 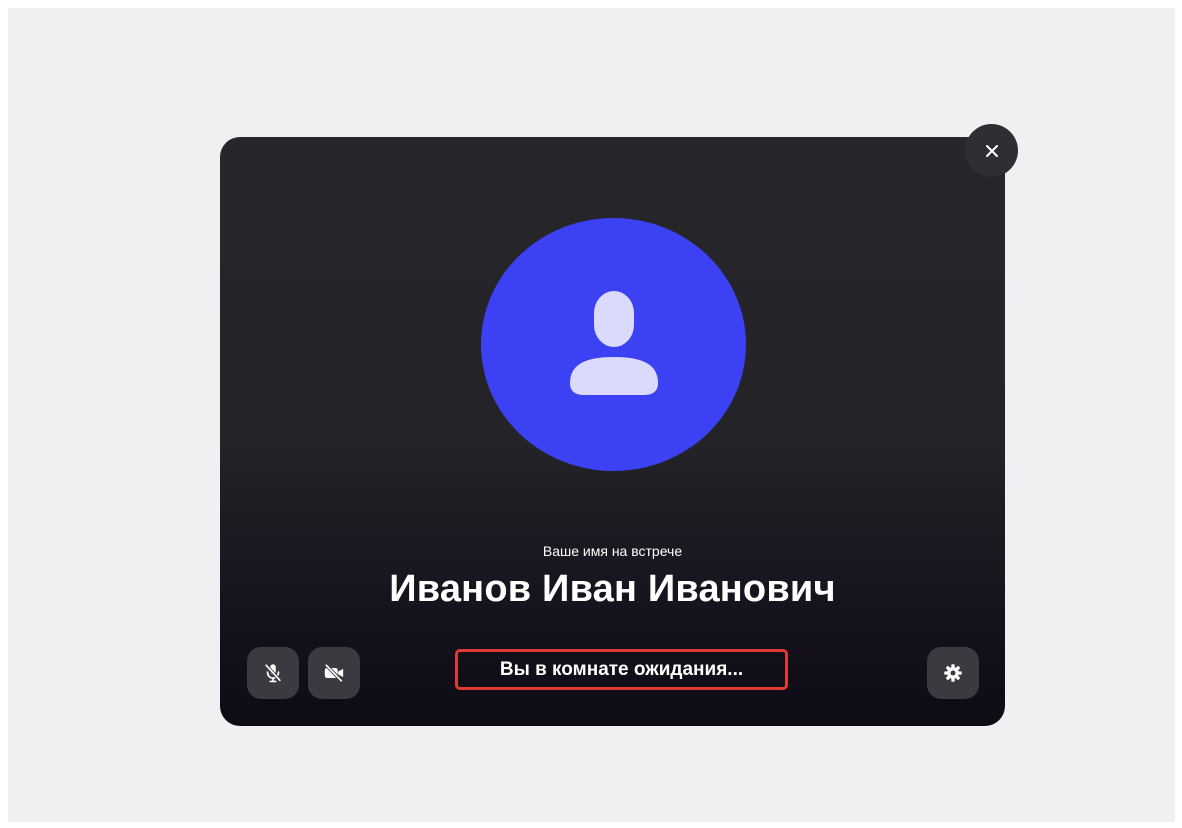 I want to click on user-silhouette-icon, so click(x=613, y=342).